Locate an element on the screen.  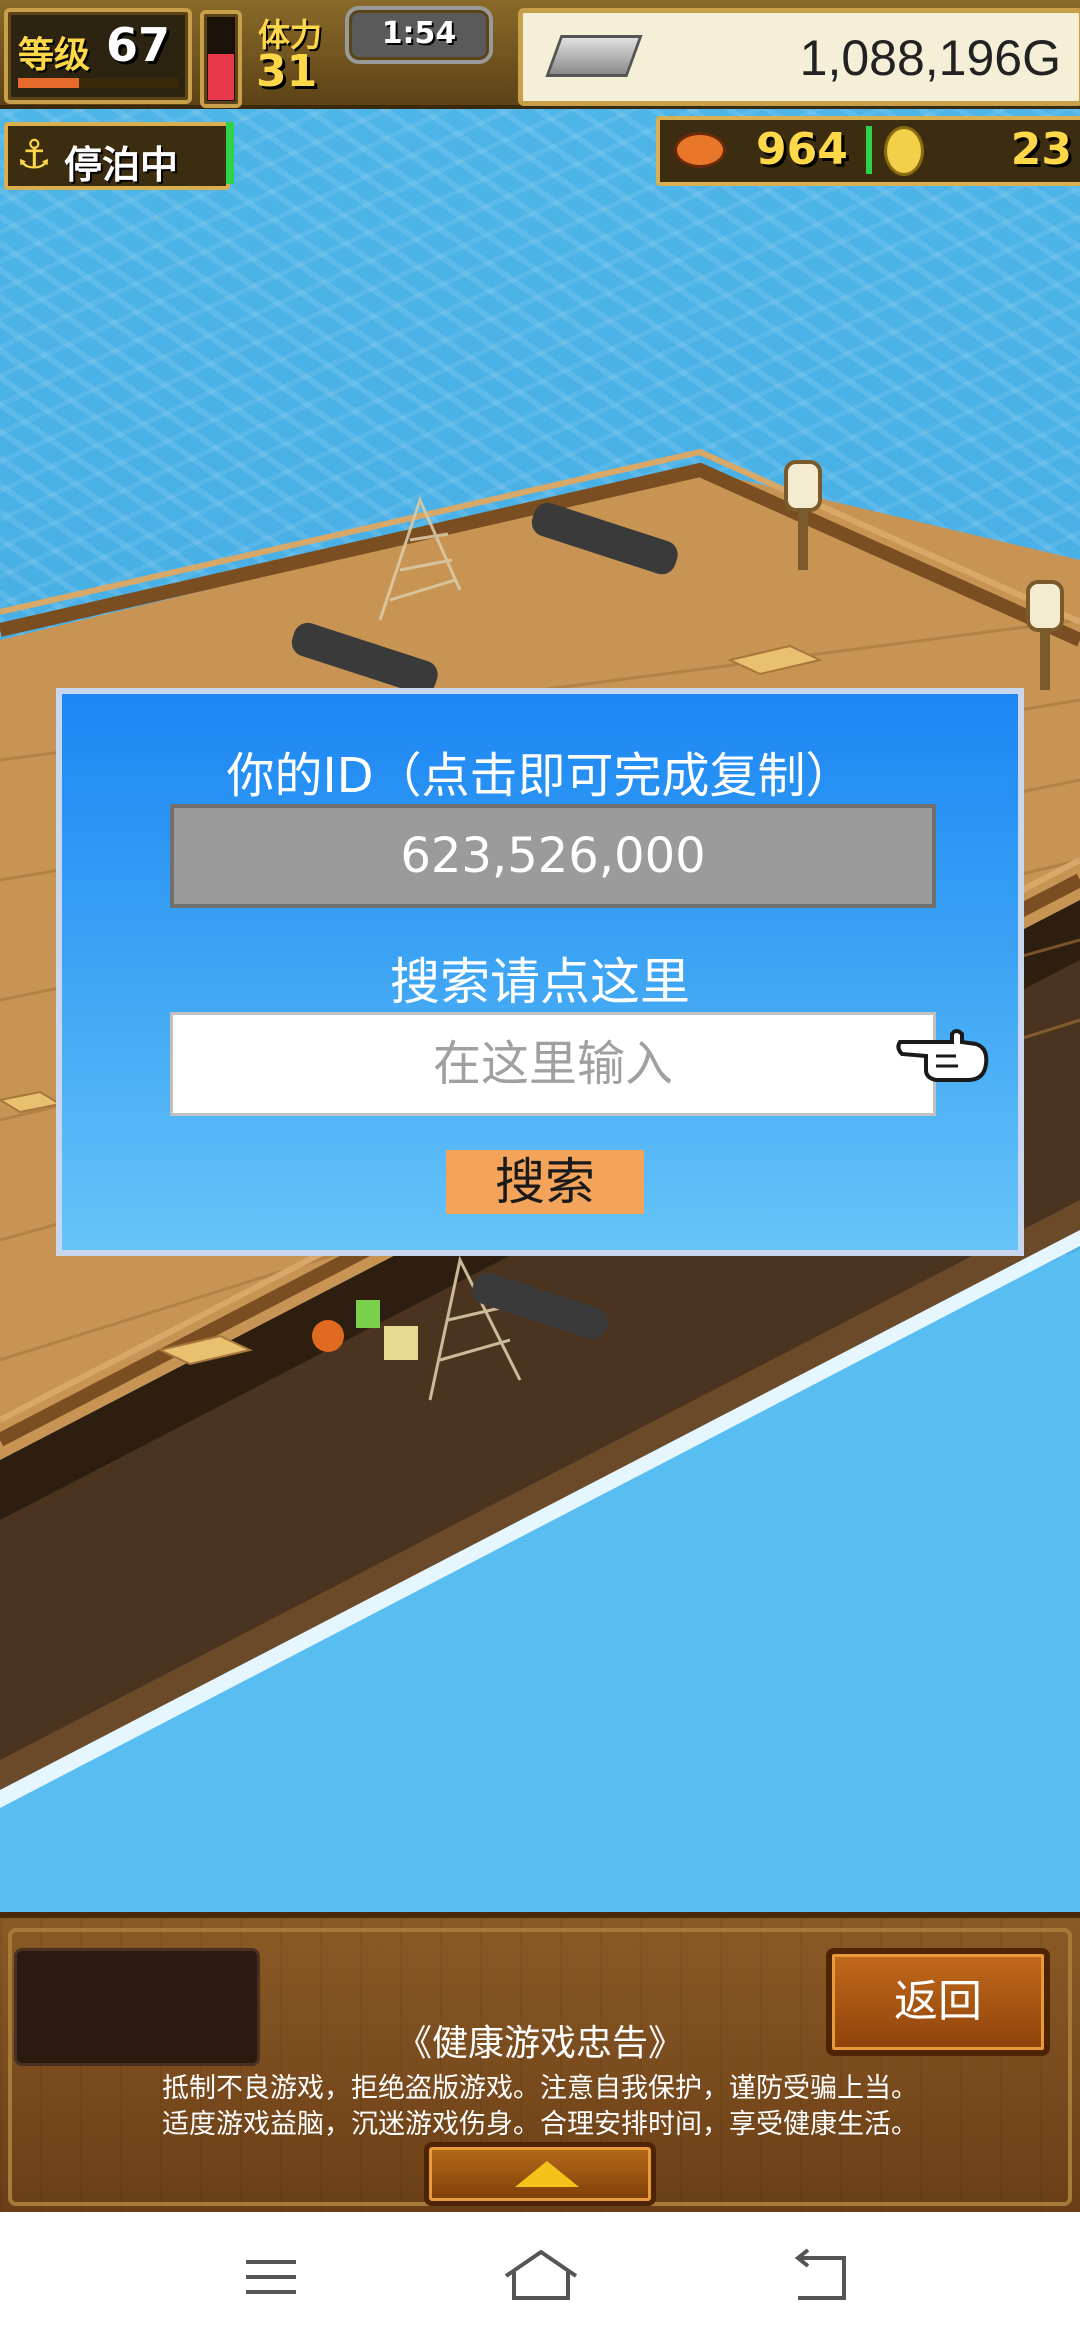
home-icon is located at coordinates (541, 2277).